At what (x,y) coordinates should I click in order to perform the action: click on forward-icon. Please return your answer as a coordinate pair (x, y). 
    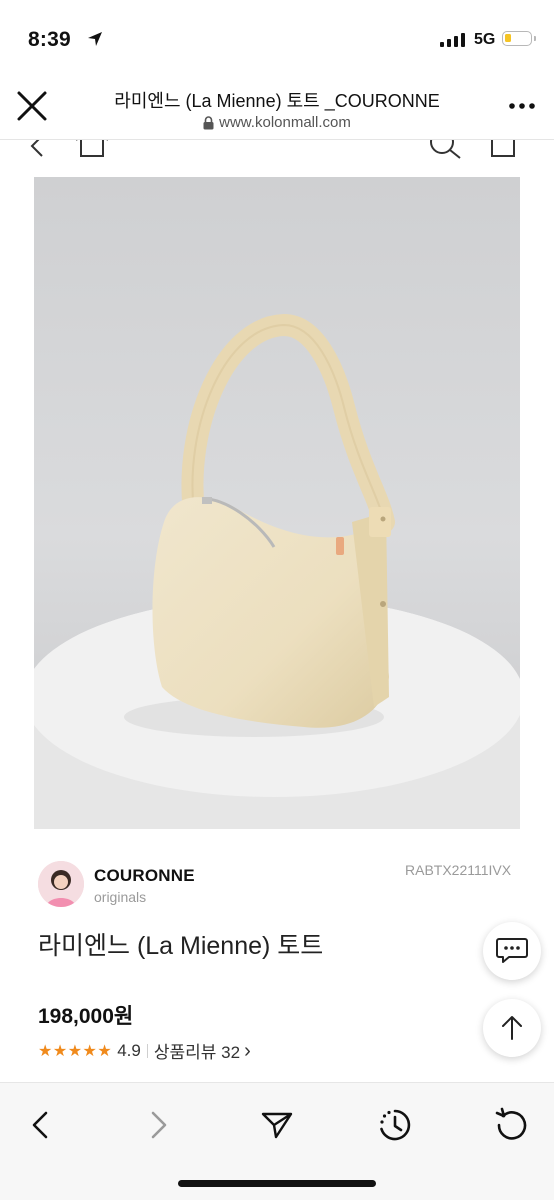
    Looking at the image, I should click on (159, 1125).